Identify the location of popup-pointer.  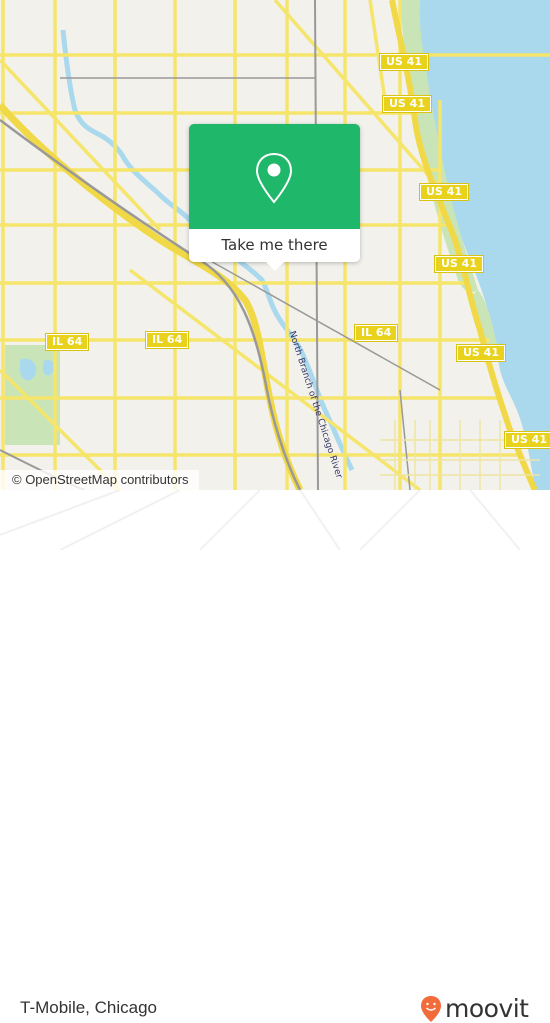
(275, 266).